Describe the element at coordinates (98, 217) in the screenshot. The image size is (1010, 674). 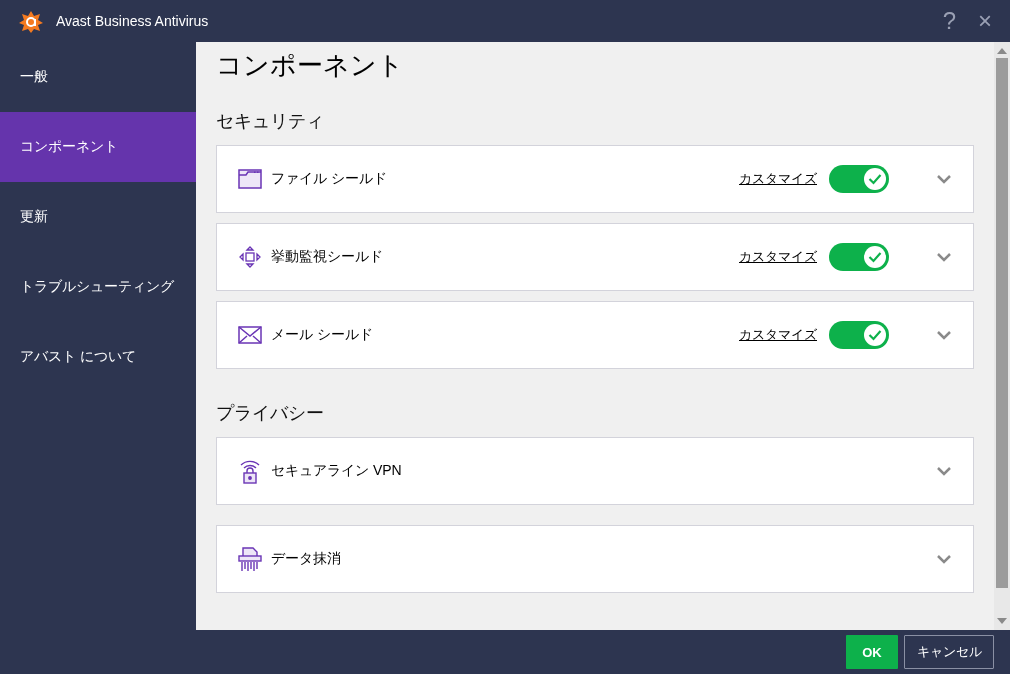
I see `sidebar-item: 更新` at that location.